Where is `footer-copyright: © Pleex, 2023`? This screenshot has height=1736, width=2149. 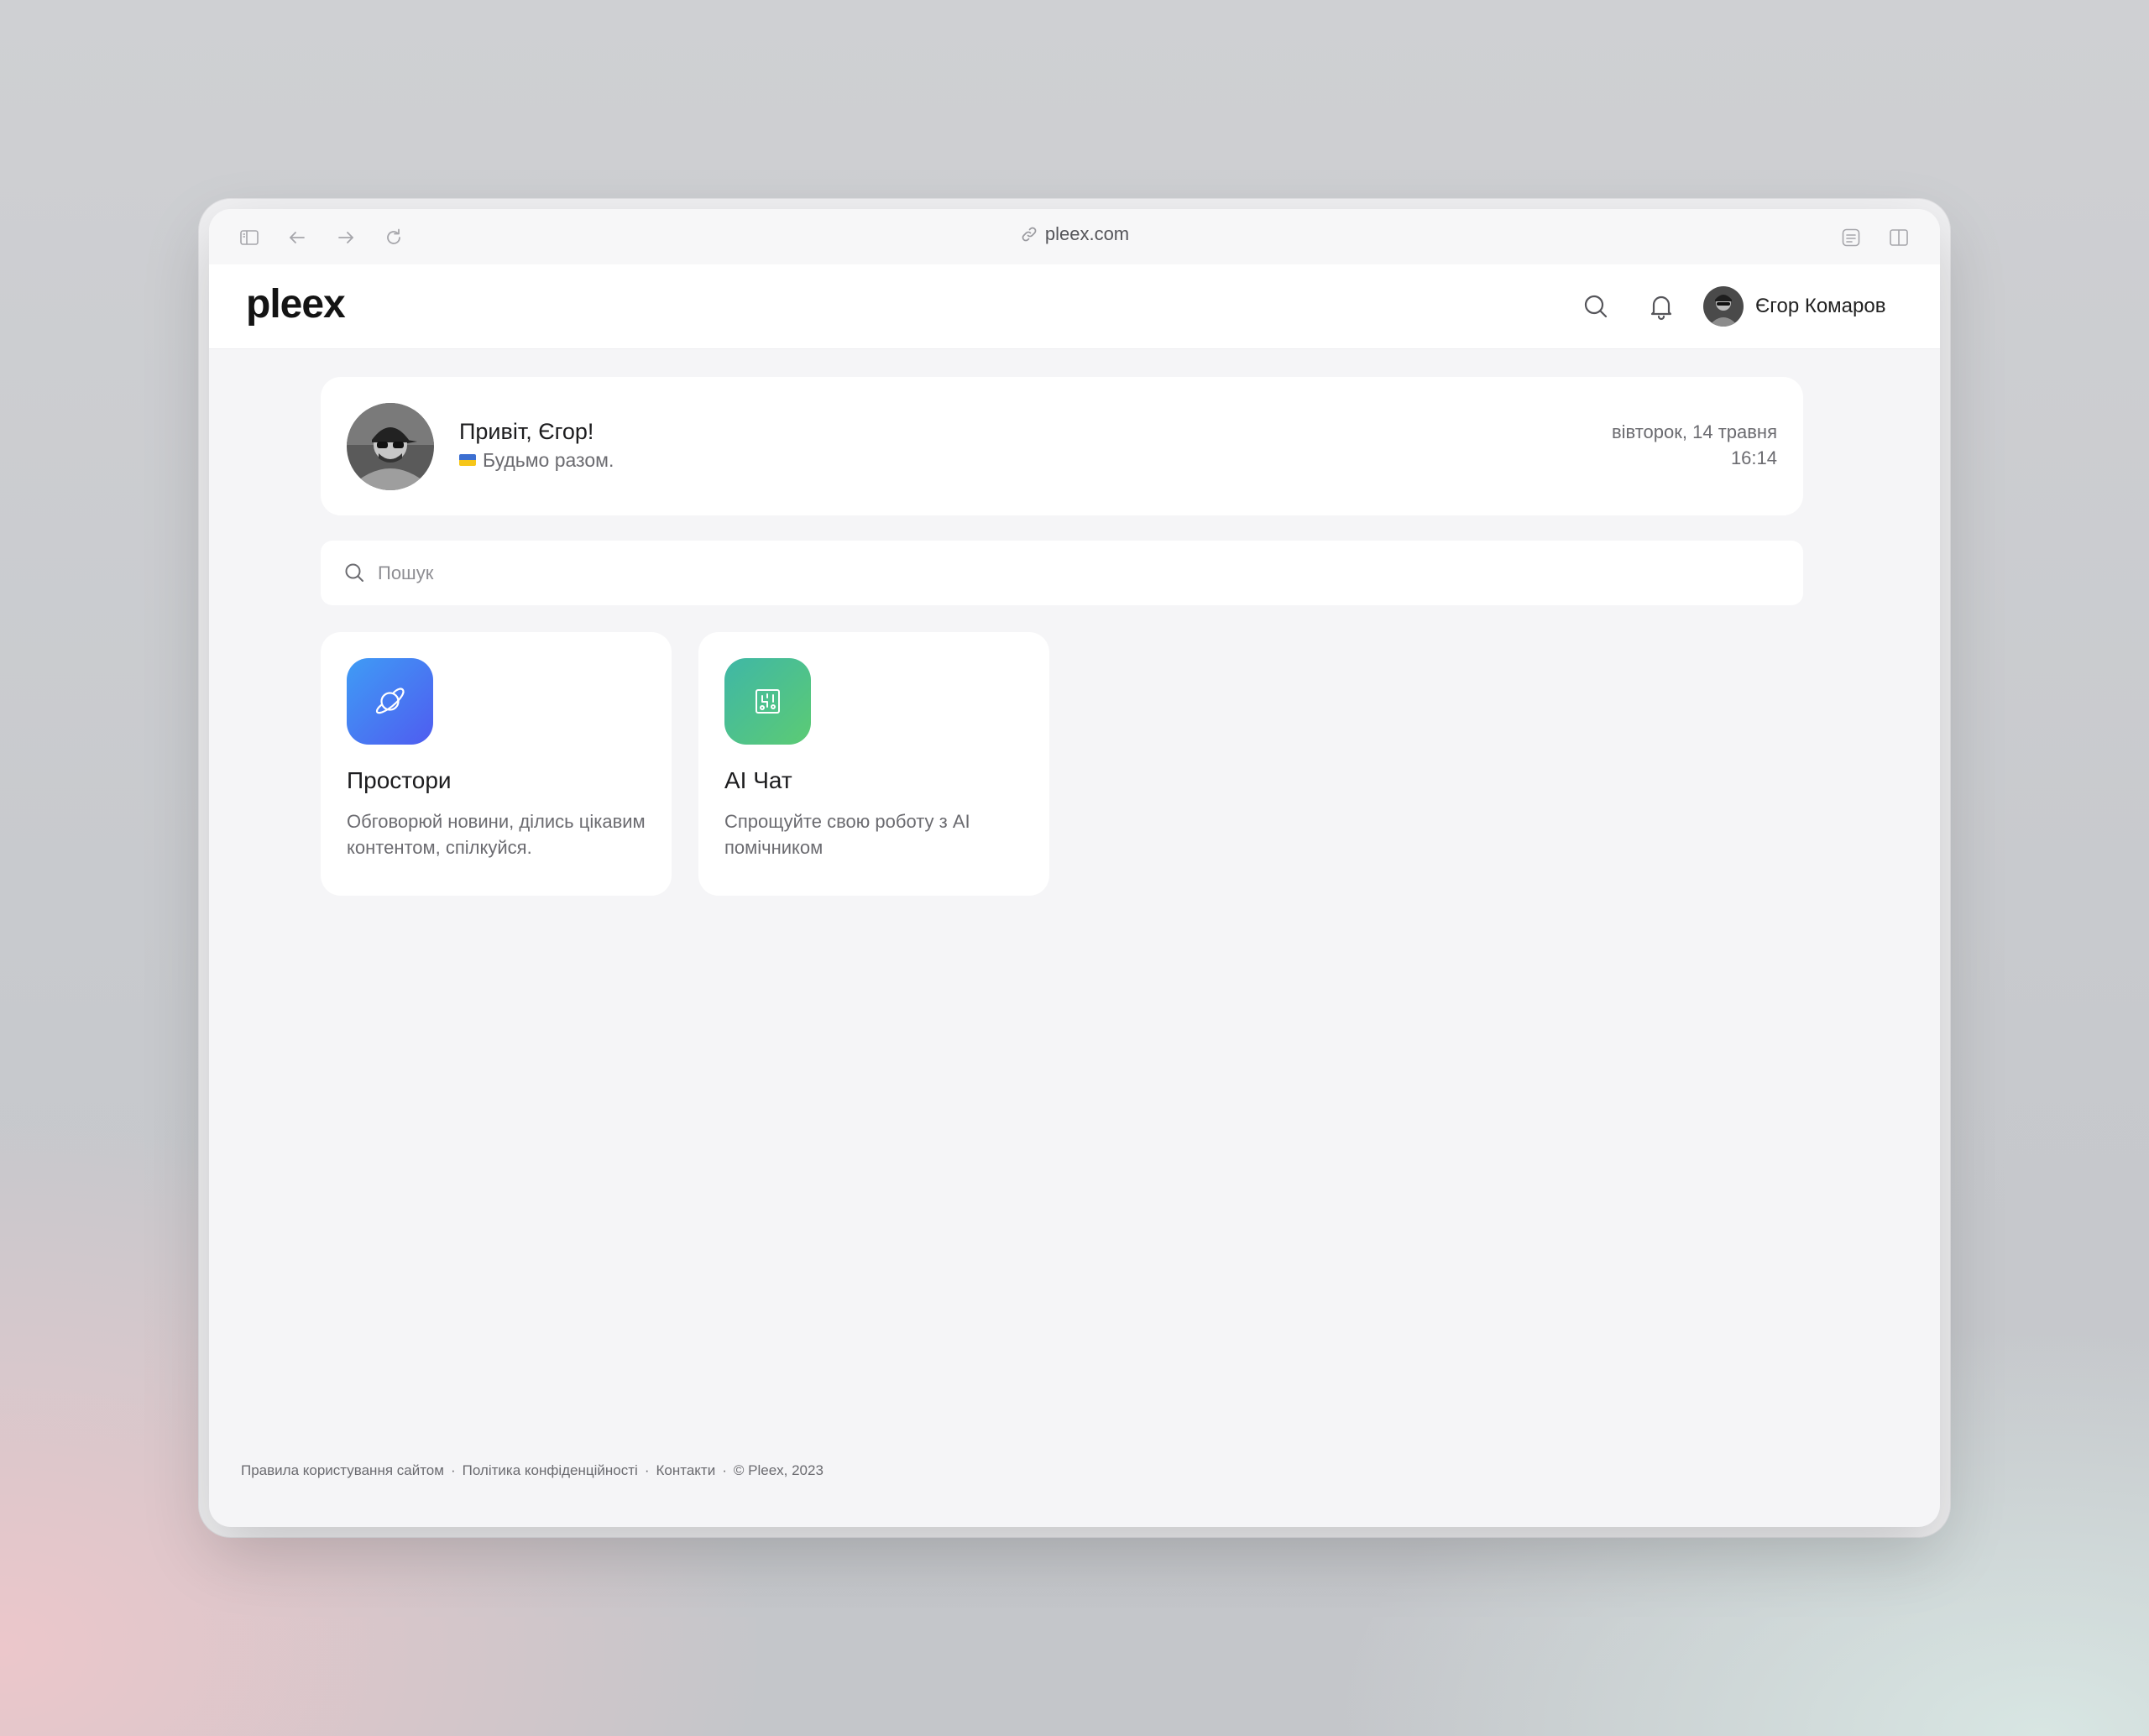 footer-copyright: © Pleex, 2023 is located at coordinates (778, 1470).